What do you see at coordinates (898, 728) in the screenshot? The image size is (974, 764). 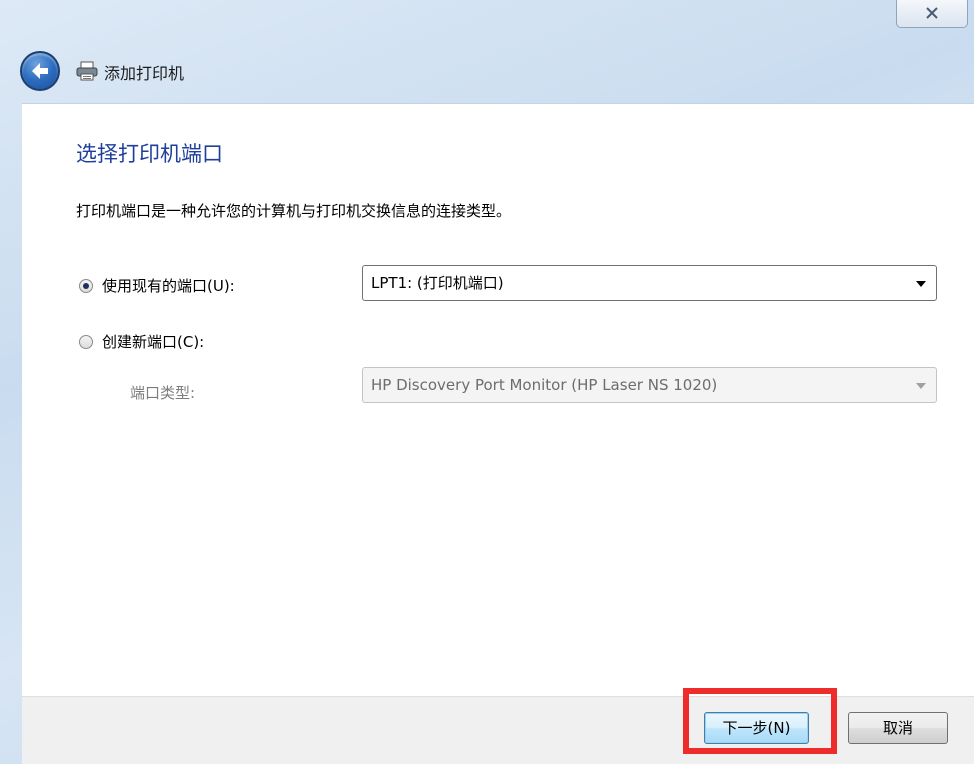 I see `cancel-button: 取消` at bounding box center [898, 728].